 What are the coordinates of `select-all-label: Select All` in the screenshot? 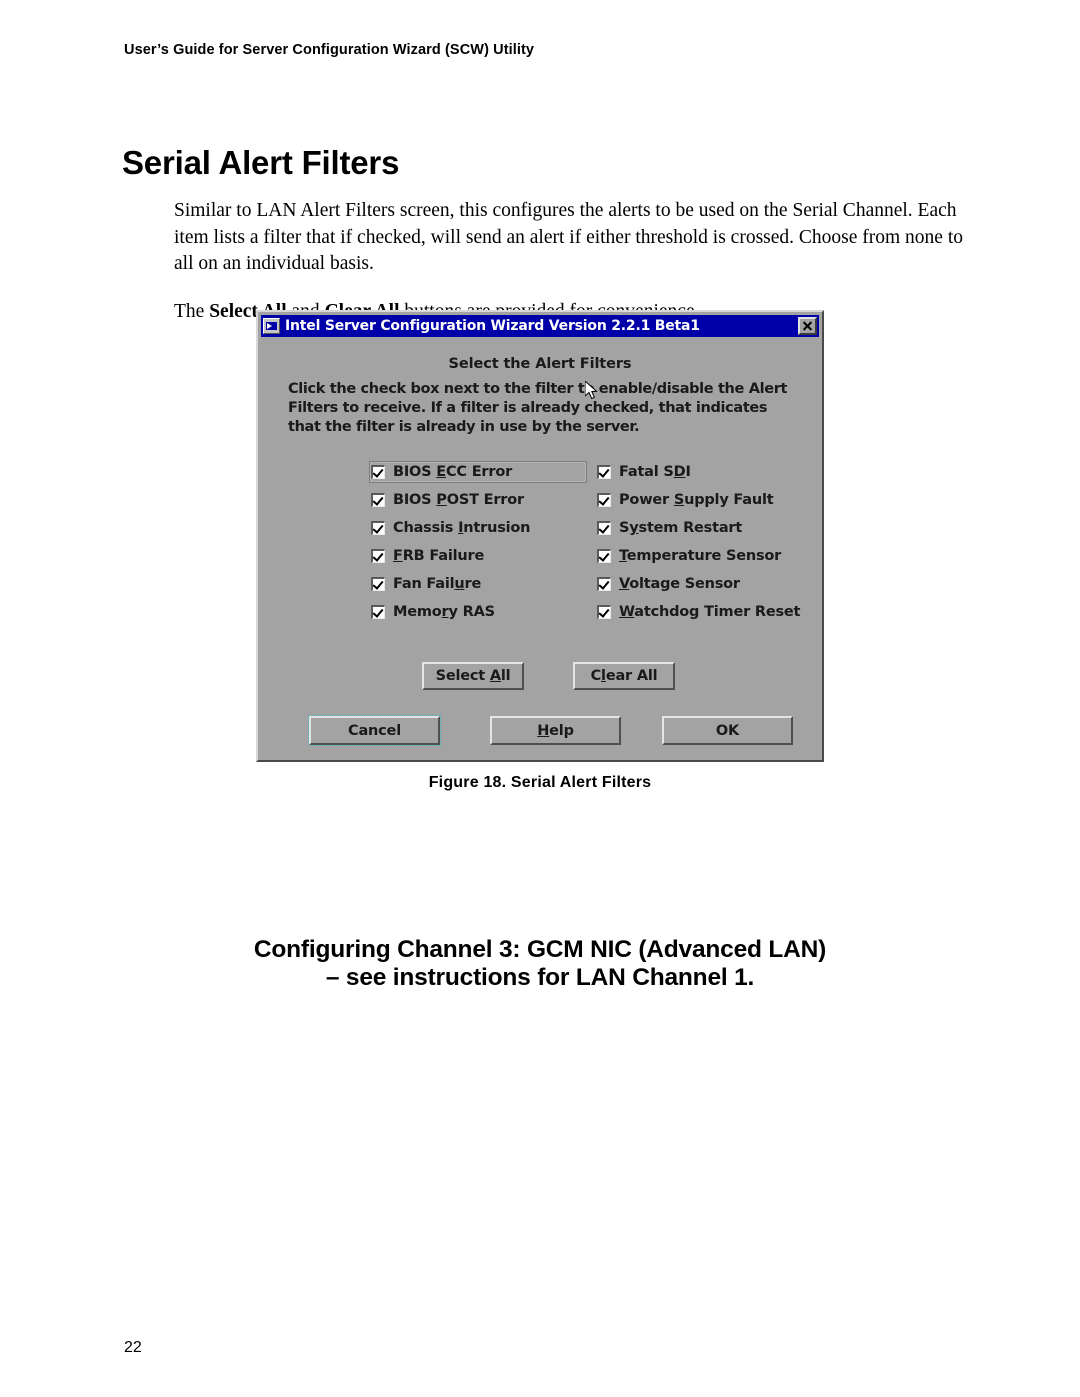 It's located at (473, 676).